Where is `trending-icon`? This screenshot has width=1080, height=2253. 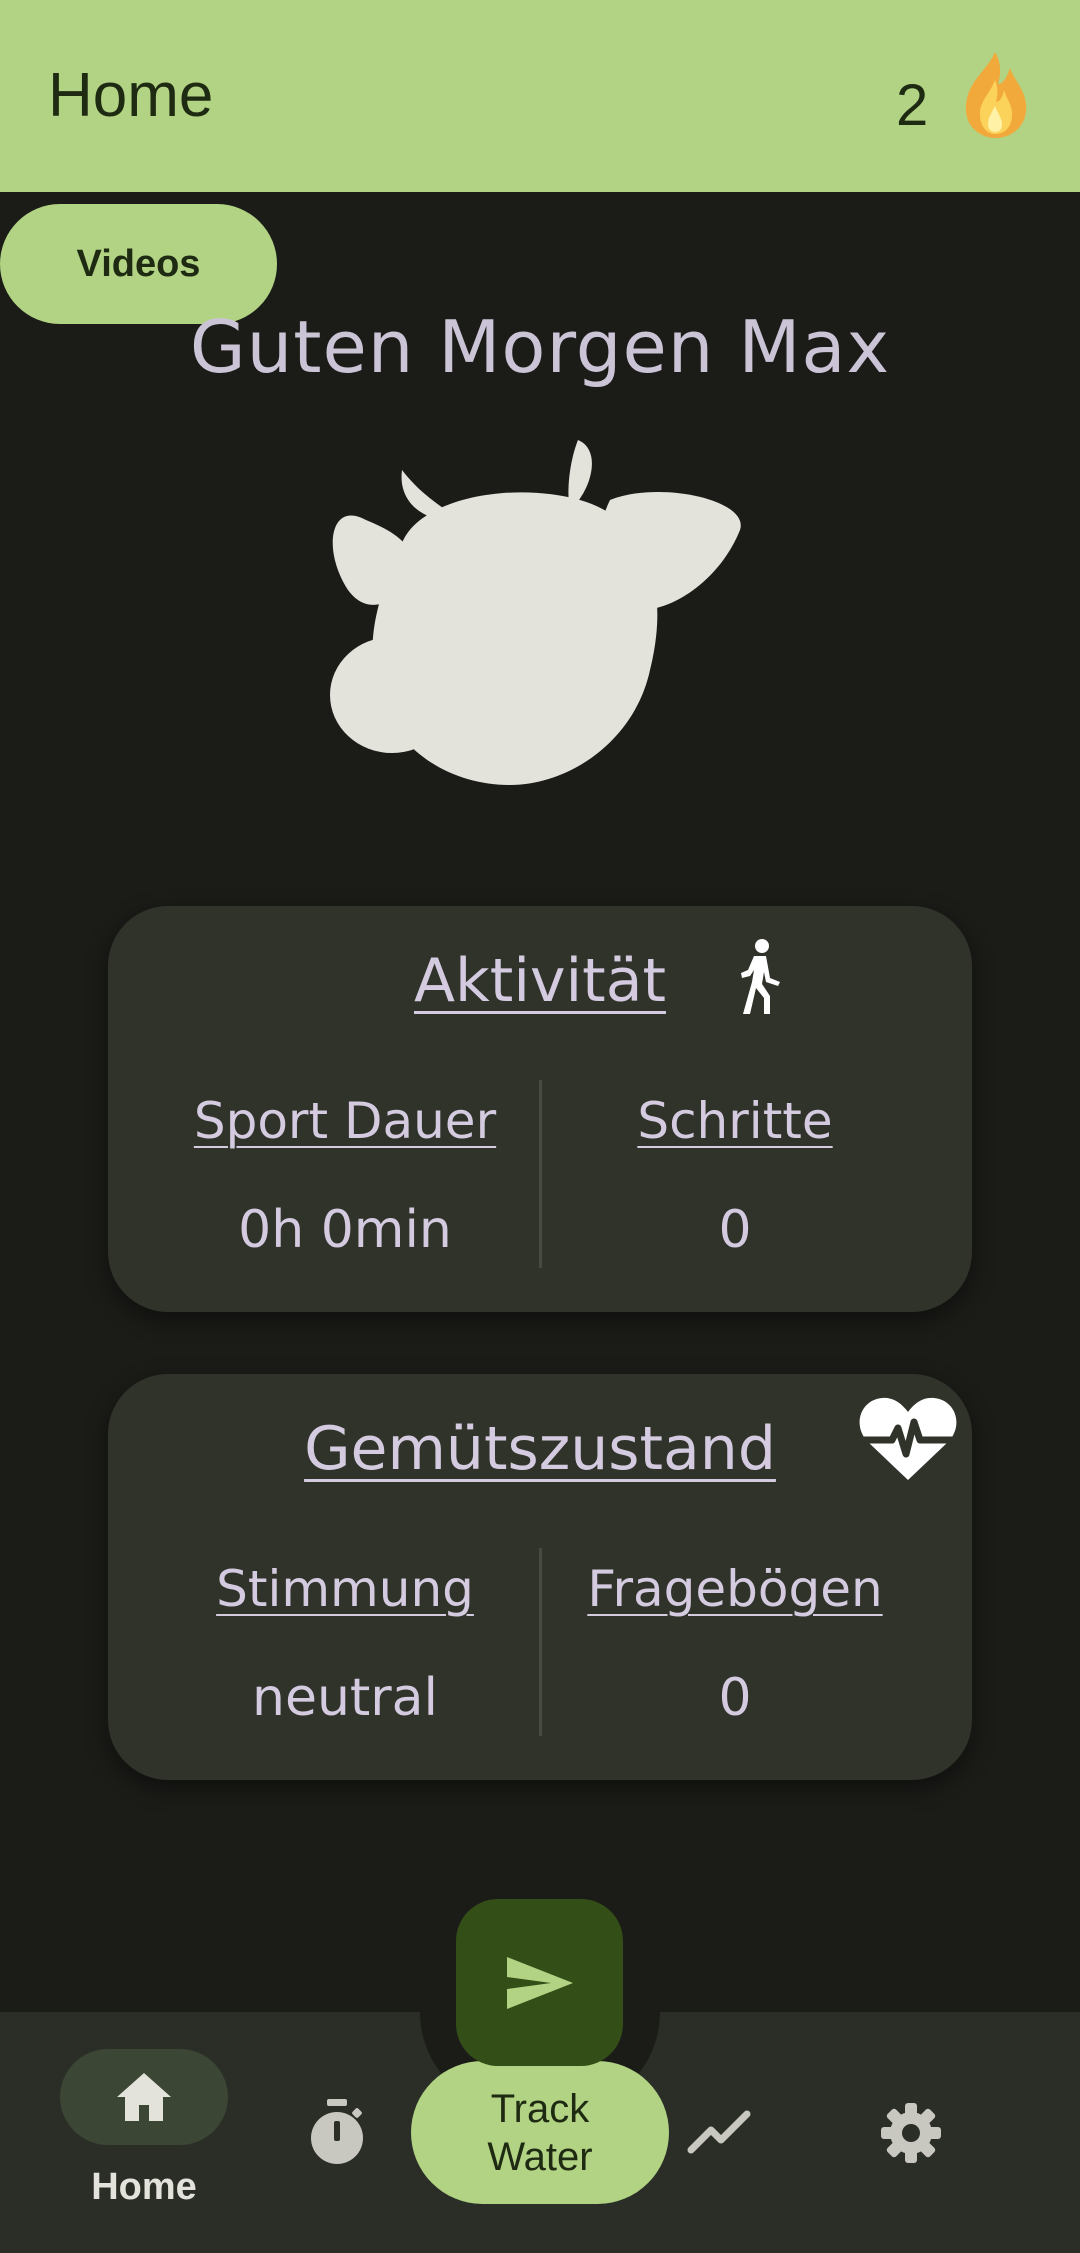 trending-icon is located at coordinates (719, 2132).